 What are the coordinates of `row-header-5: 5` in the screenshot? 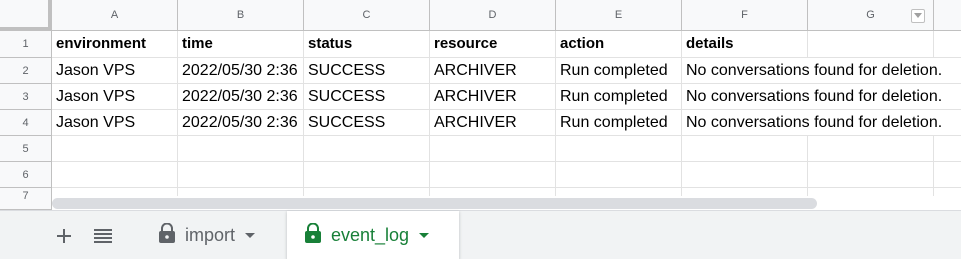 It's located at (26, 149).